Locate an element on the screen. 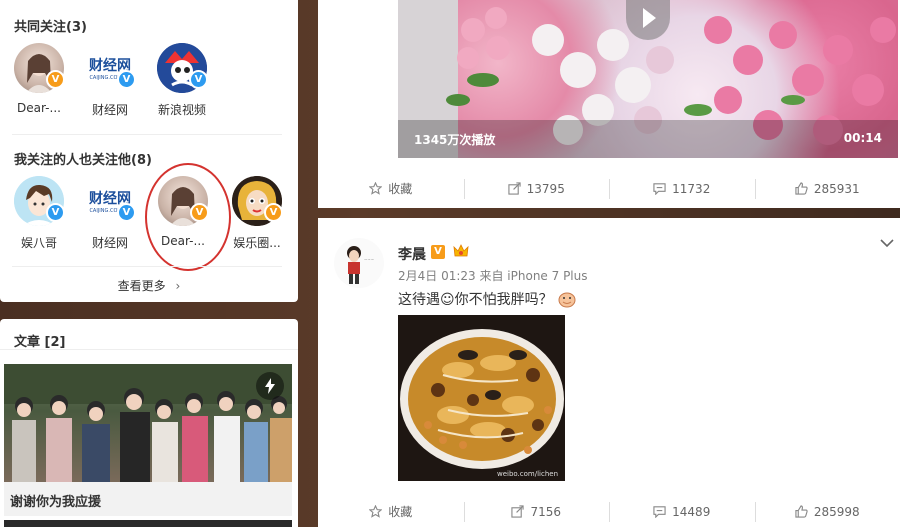 The image size is (900, 527). post-1-action-bar: 收藏 13795 11732 285931 is located at coordinates (609, 188).